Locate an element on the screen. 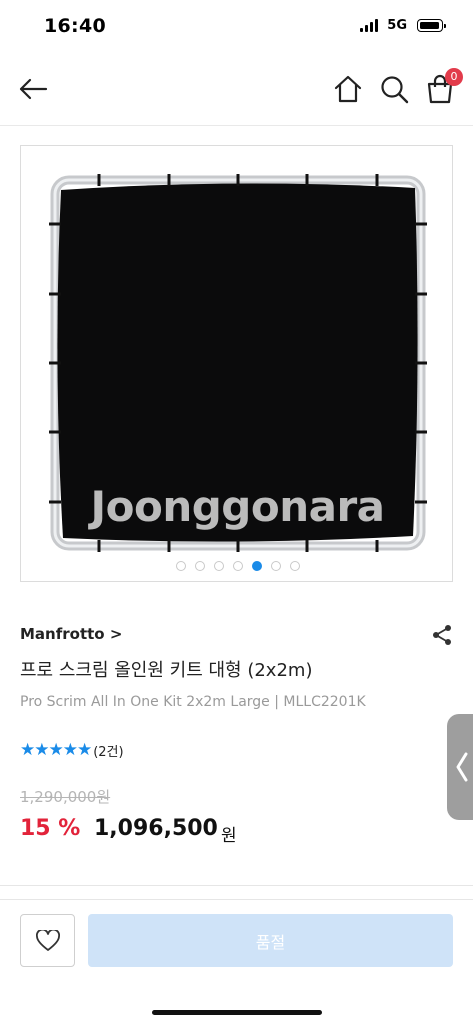  rating-stars: ★★★★★ is located at coordinates (56, 750).